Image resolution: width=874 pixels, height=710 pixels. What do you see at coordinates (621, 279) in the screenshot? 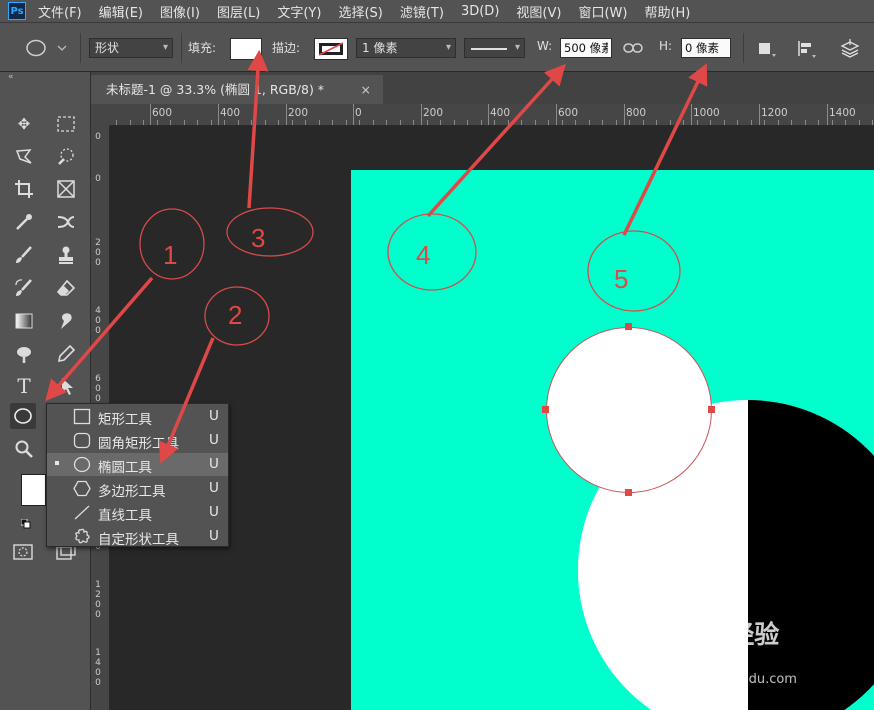
I see `annotation-number-5: 5` at bounding box center [621, 279].